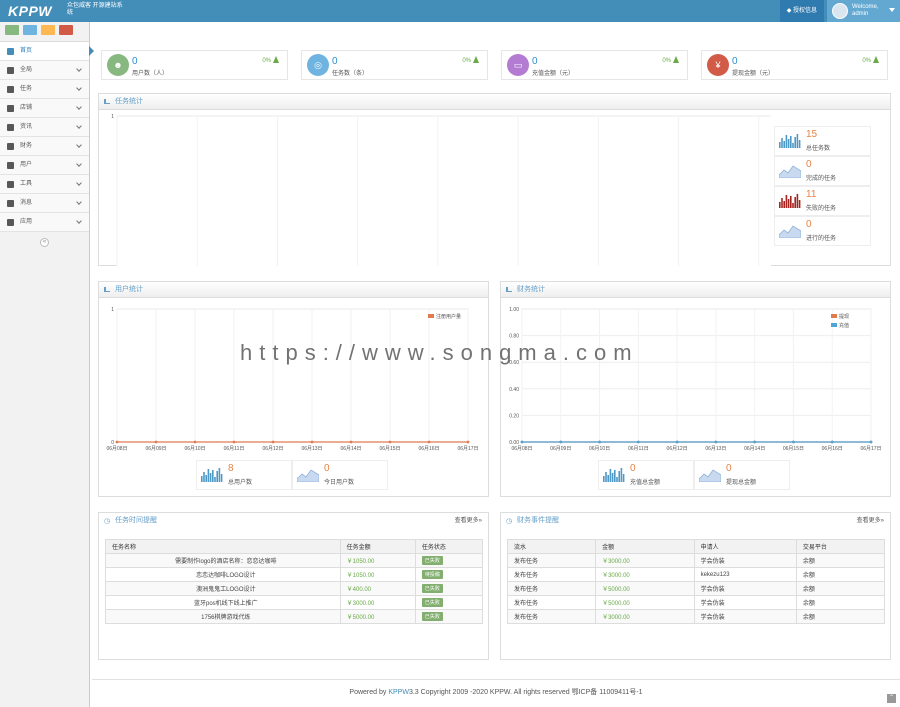 The height and width of the screenshot is (707, 900). Describe the element at coordinates (95, 9) in the screenshot. I see `logo-subtitle: 众包威客 开源建站系统` at that location.